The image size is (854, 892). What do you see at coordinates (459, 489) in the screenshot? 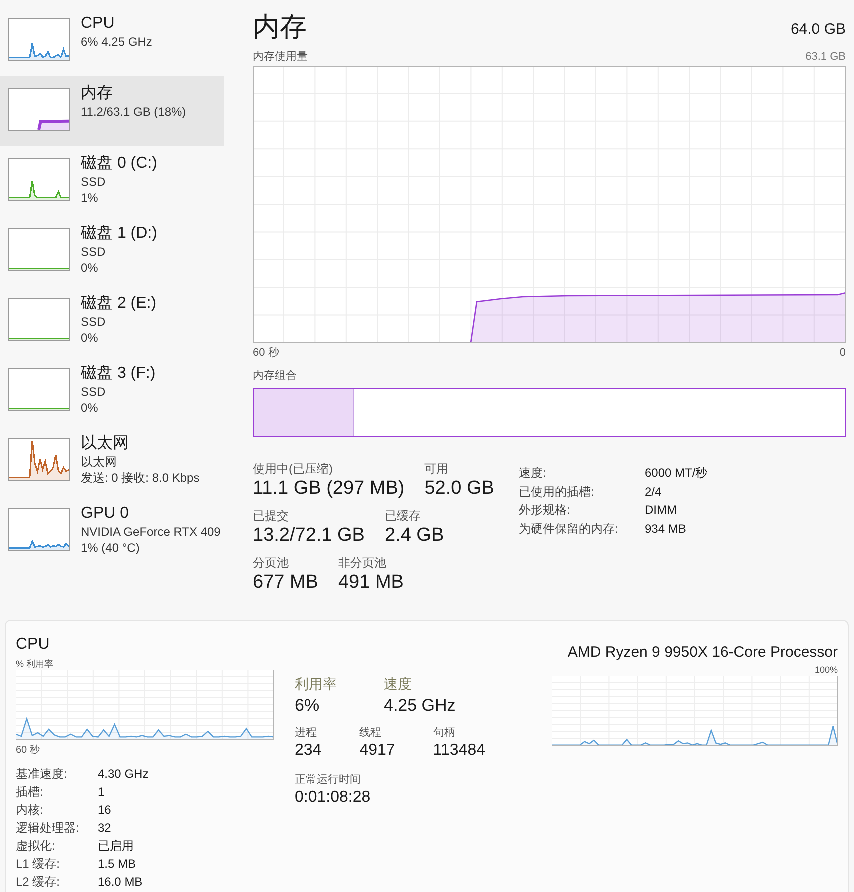
I see `stat-value: 52.0 GB` at bounding box center [459, 489].